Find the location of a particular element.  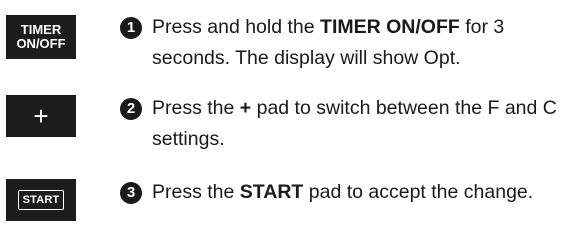

step-3-text-bold: START is located at coordinates (271, 192).